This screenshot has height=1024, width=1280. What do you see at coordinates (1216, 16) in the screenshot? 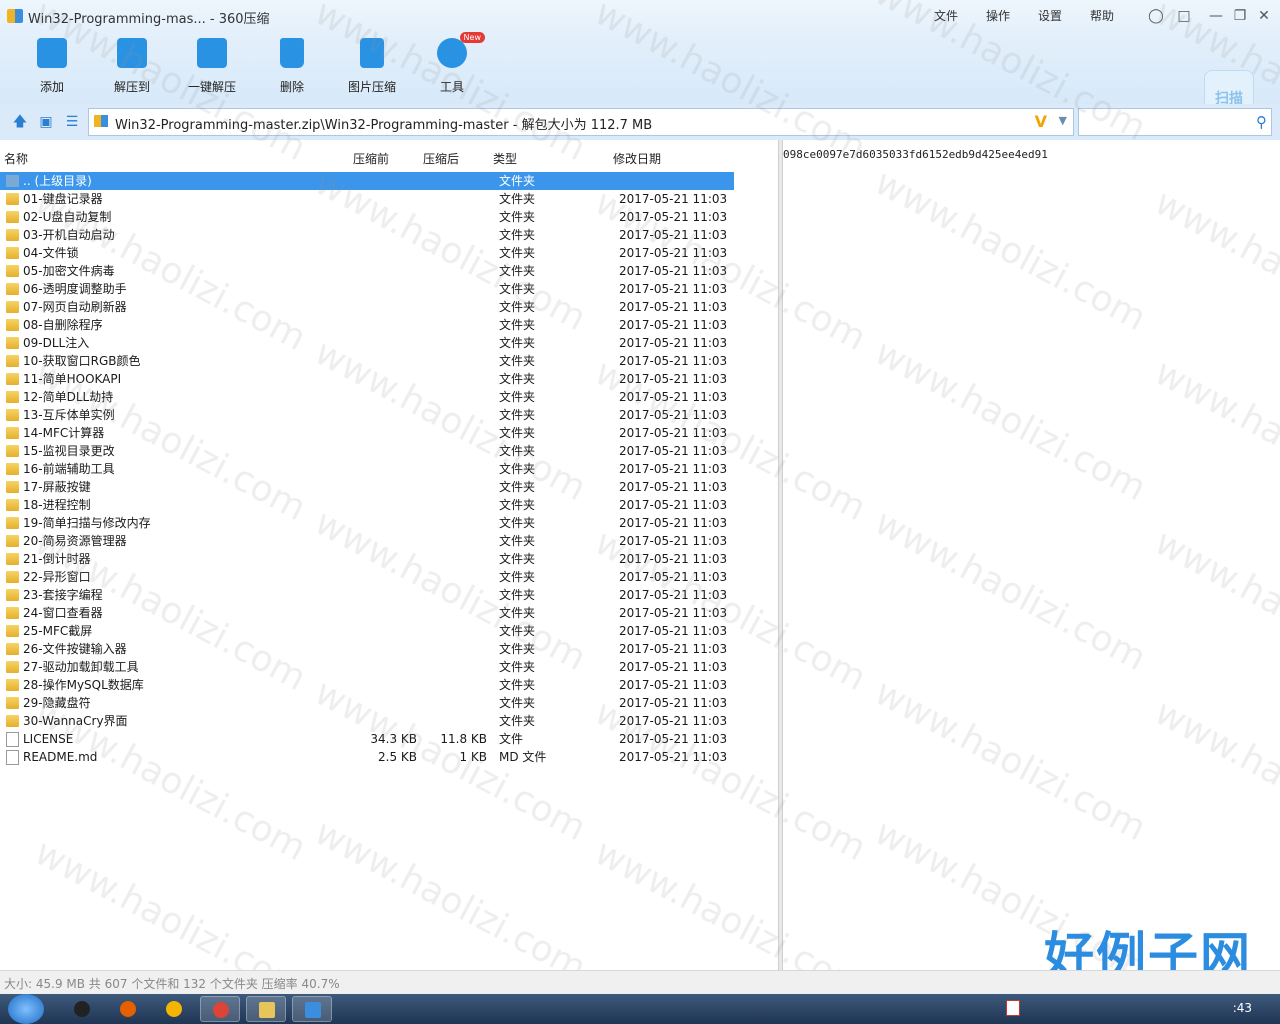
I see `minimize-button: —` at bounding box center [1216, 16].